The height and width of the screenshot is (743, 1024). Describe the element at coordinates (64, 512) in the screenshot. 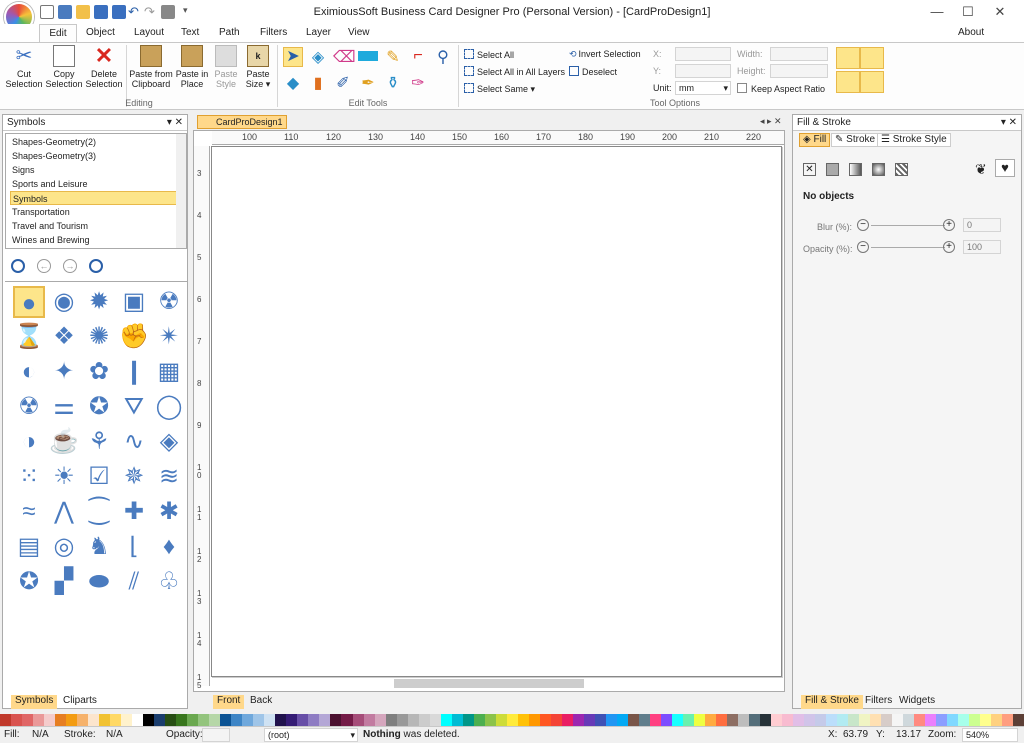

I see `symbol-item-icon: ⋀` at that location.